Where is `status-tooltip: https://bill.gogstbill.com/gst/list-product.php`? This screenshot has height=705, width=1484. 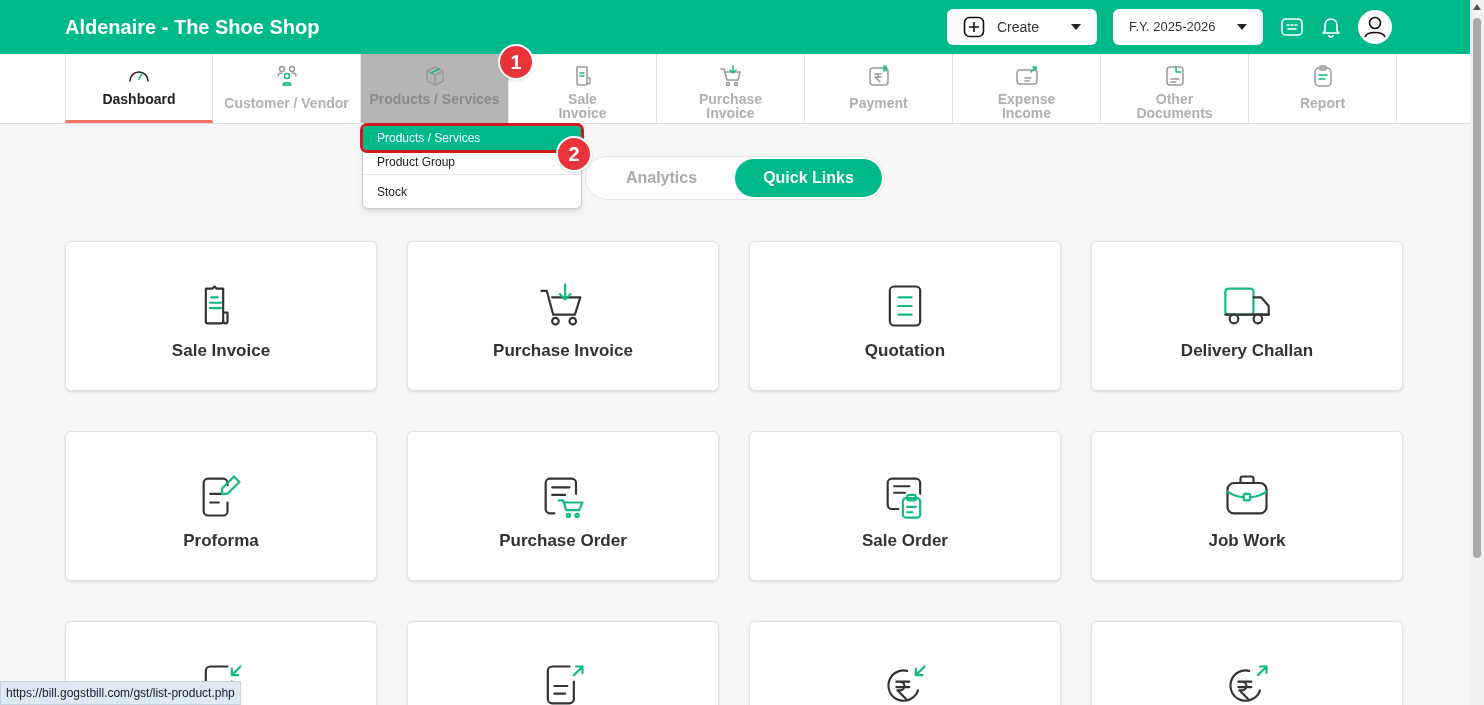
status-tooltip: https://bill.gogstbill.com/gst/list-product.php is located at coordinates (120, 693).